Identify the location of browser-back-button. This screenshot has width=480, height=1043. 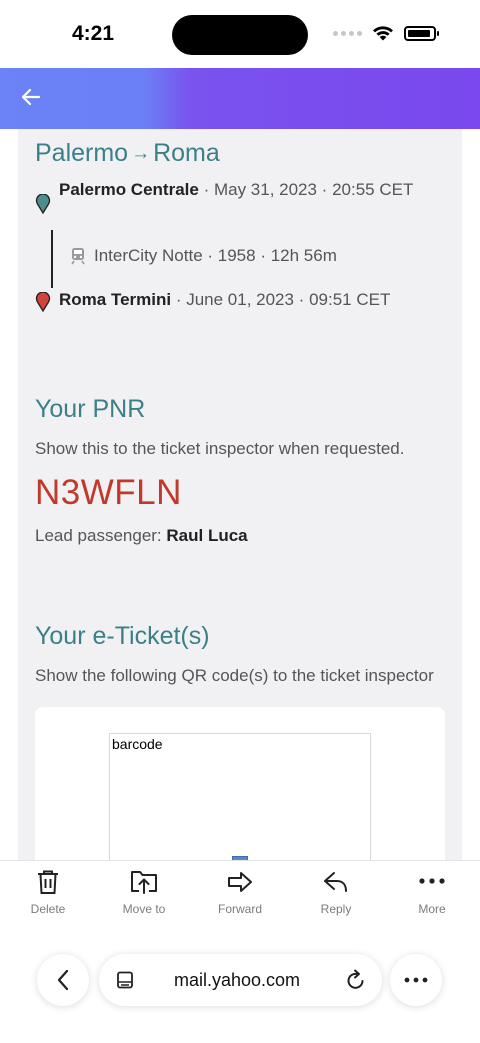
(63, 980).